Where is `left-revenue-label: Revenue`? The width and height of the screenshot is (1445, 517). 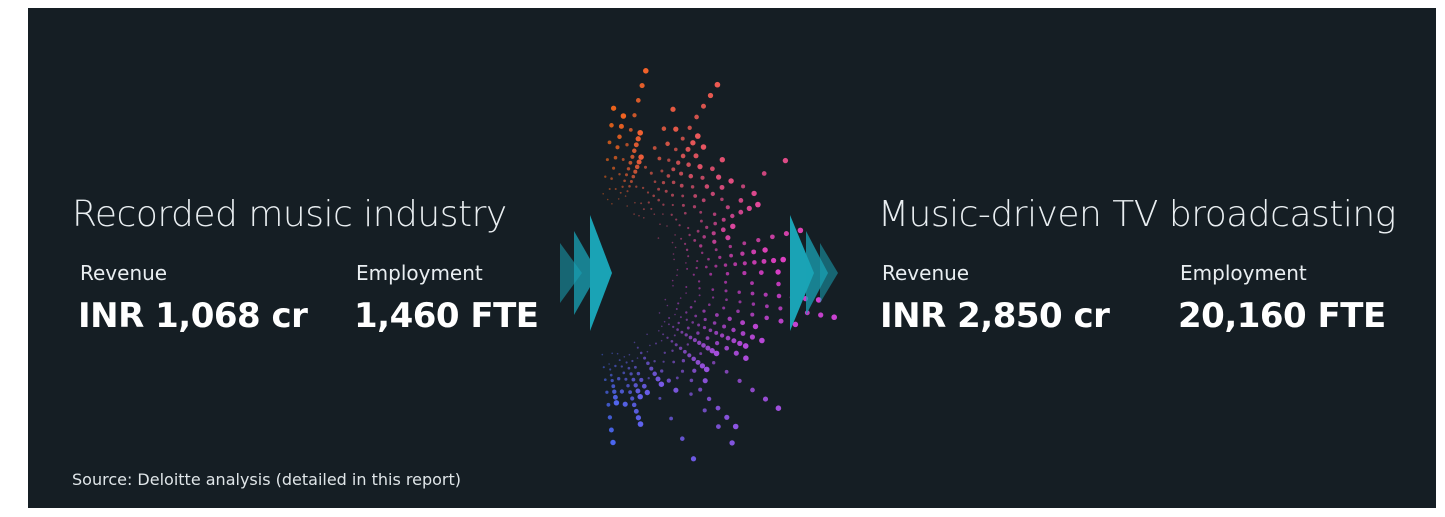 left-revenue-label: Revenue is located at coordinates (124, 273).